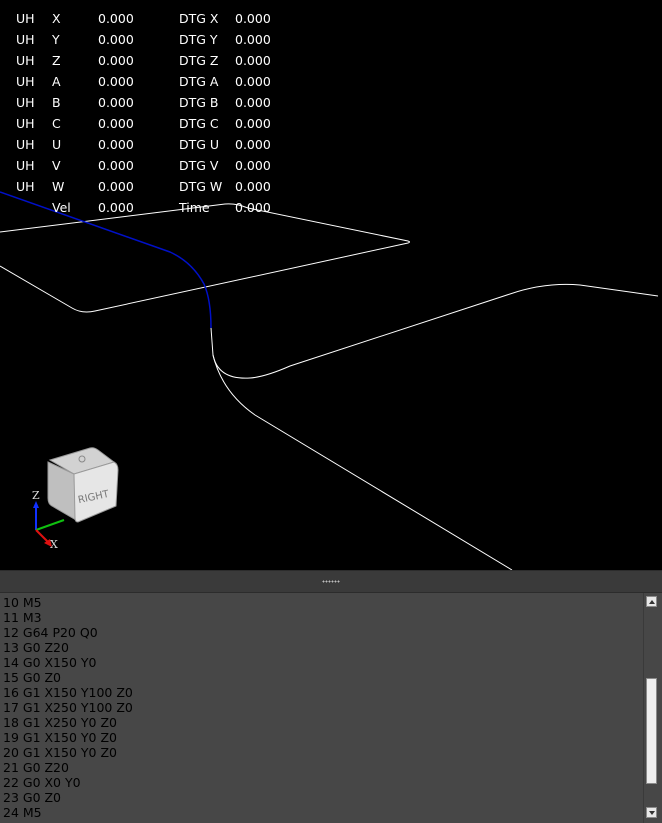  I want to click on feed-path-lower-edge, so click(362, 462).